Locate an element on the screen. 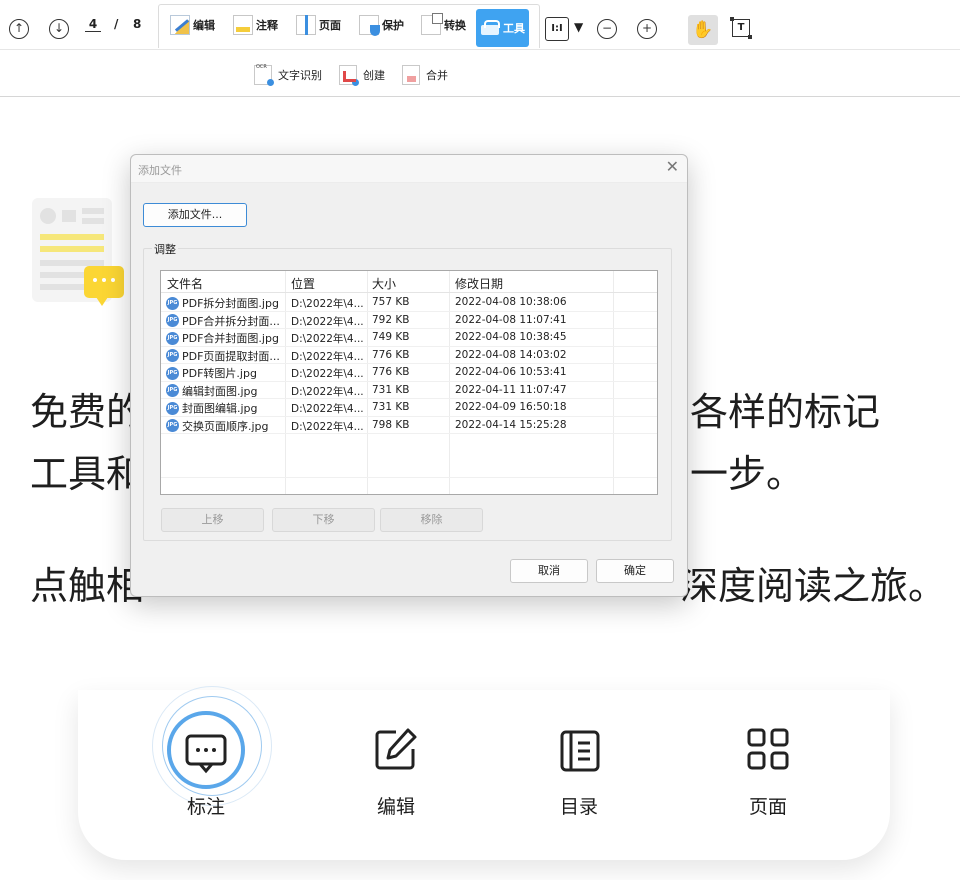 The image size is (960, 880). column-header-location: 位置 is located at coordinates (303, 283).